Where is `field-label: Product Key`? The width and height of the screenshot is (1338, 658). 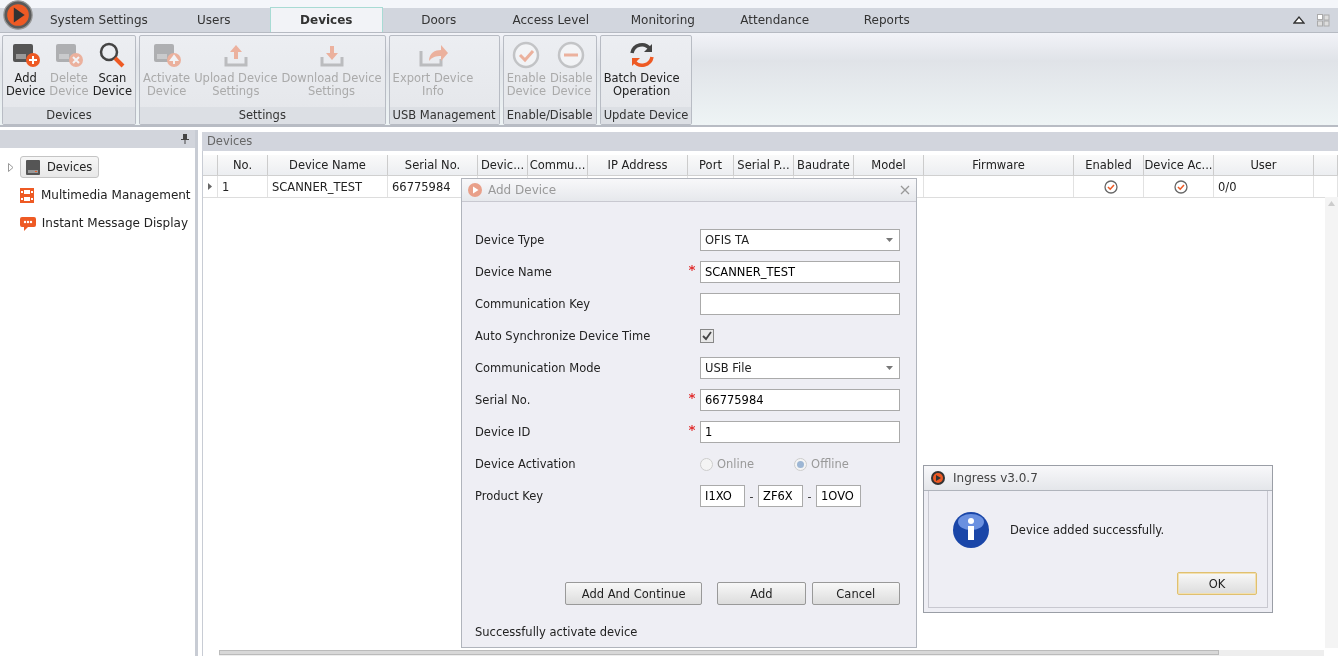
field-label: Product Key is located at coordinates (510, 496).